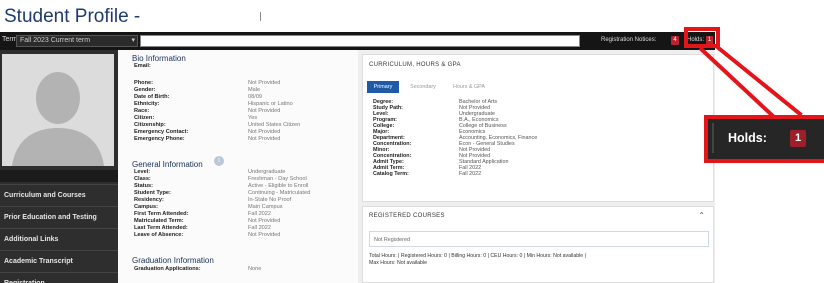  What do you see at coordinates (198, 269) in the screenshot?
I see `graduation-row: Graduation Applications: None` at bounding box center [198, 269].